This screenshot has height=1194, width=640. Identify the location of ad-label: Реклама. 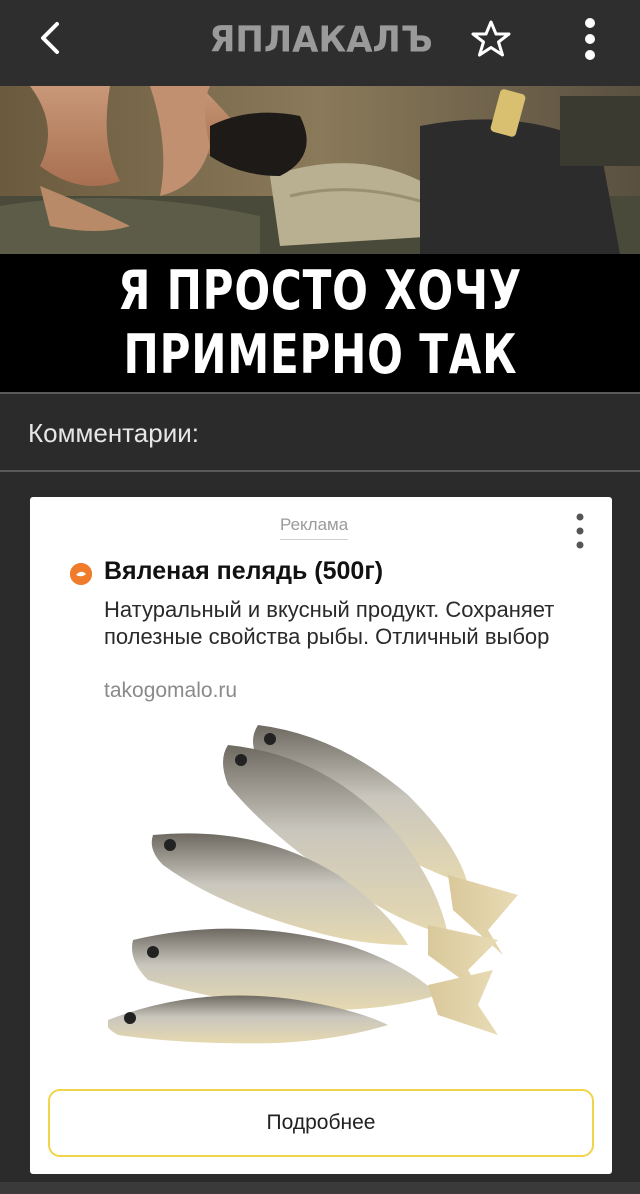
(314, 527).